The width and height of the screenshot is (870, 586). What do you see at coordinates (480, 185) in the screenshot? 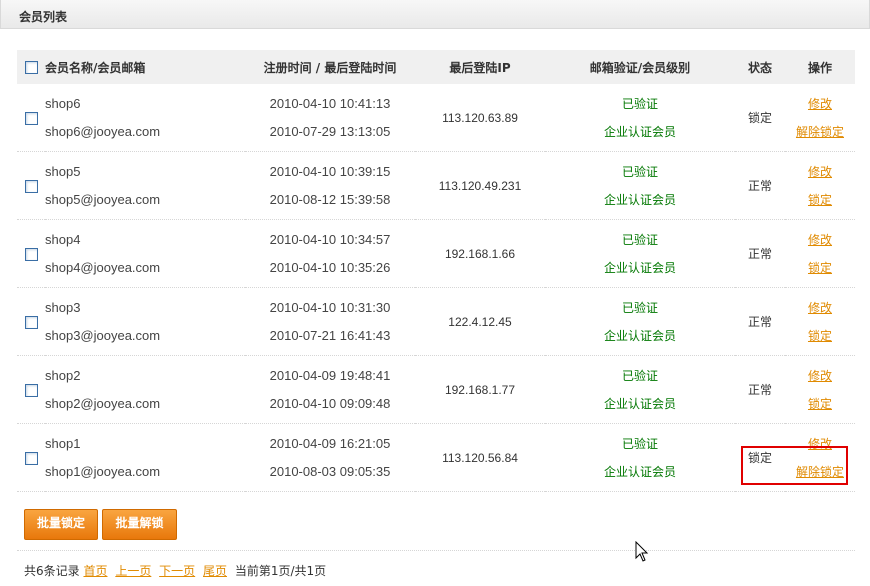
I see `last-login-ip: 113.120.49.231` at bounding box center [480, 185].